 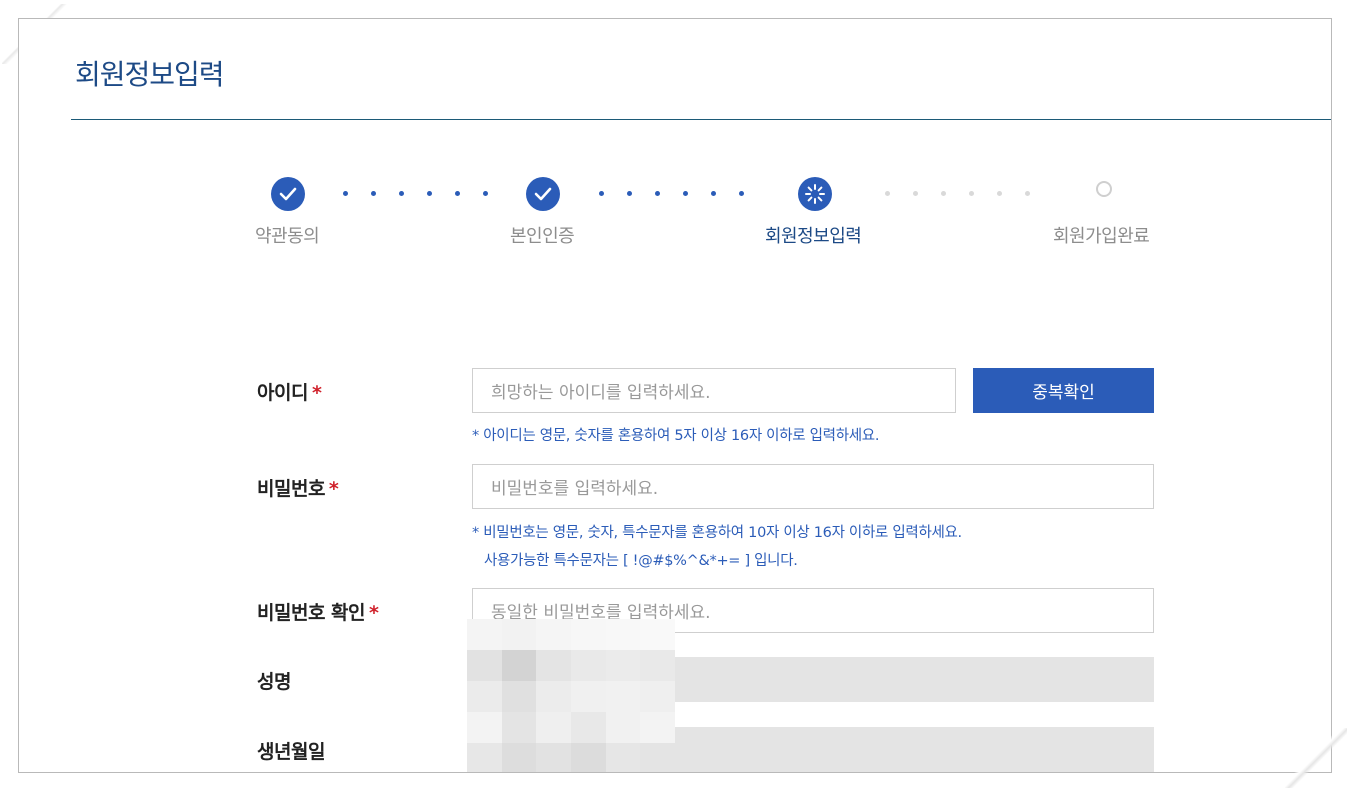 What do you see at coordinates (298, 489) in the screenshot?
I see `password-label: 비밀번호 *` at bounding box center [298, 489].